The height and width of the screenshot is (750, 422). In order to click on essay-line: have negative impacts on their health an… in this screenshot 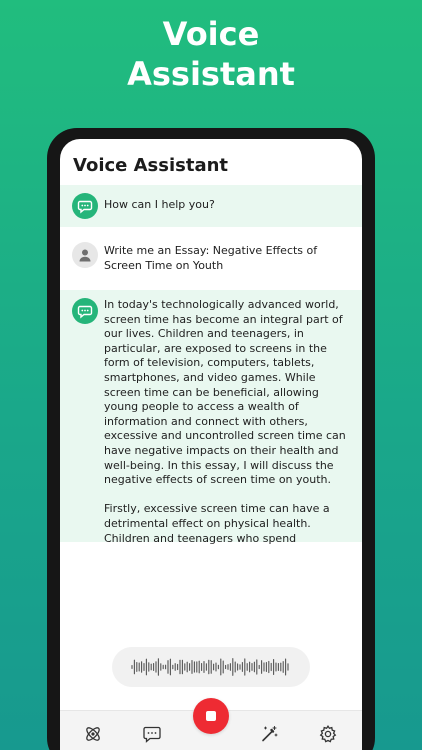, I will do `click(221, 450)`.